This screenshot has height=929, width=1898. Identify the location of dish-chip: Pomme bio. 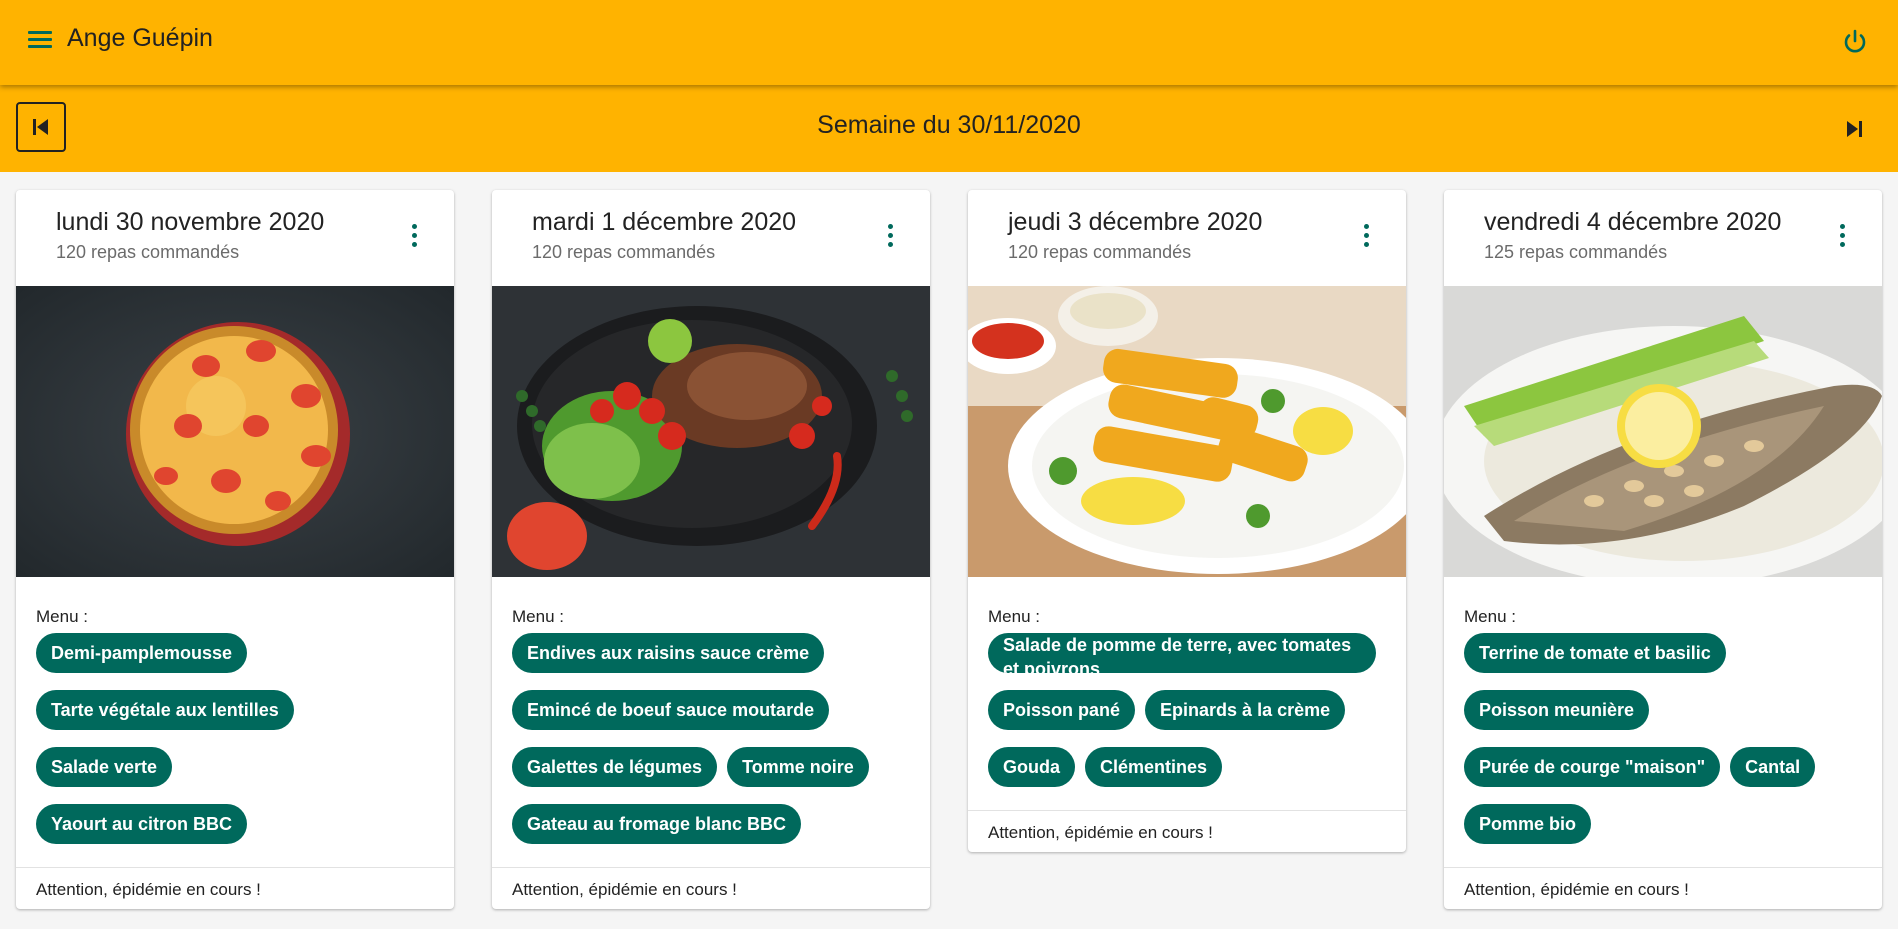
(1528, 824).